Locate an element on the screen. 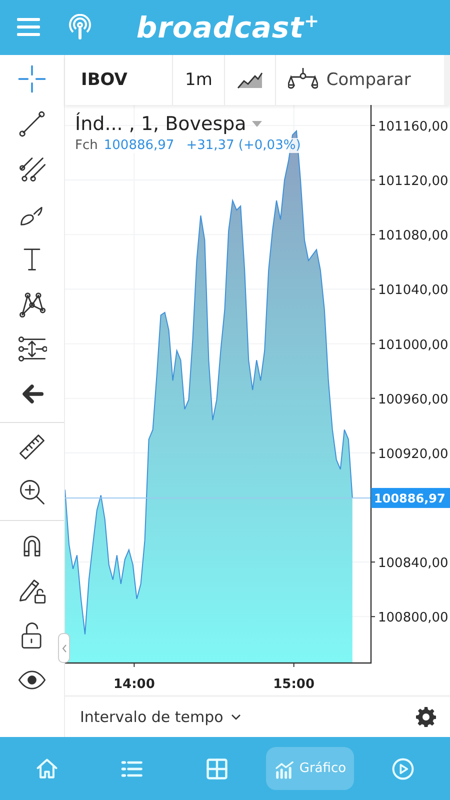 This screenshot has width=450, height=800. y-axis-label: 101000,00 is located at coordinates (409, 345).